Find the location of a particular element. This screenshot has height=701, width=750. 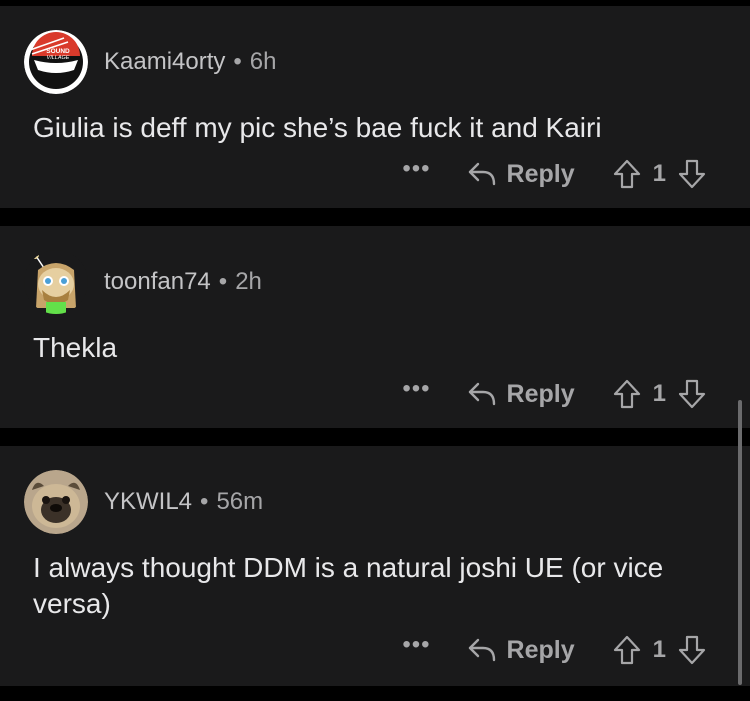

user-avatar: SOUND VILLAGE is located at coordinates (56, 62).